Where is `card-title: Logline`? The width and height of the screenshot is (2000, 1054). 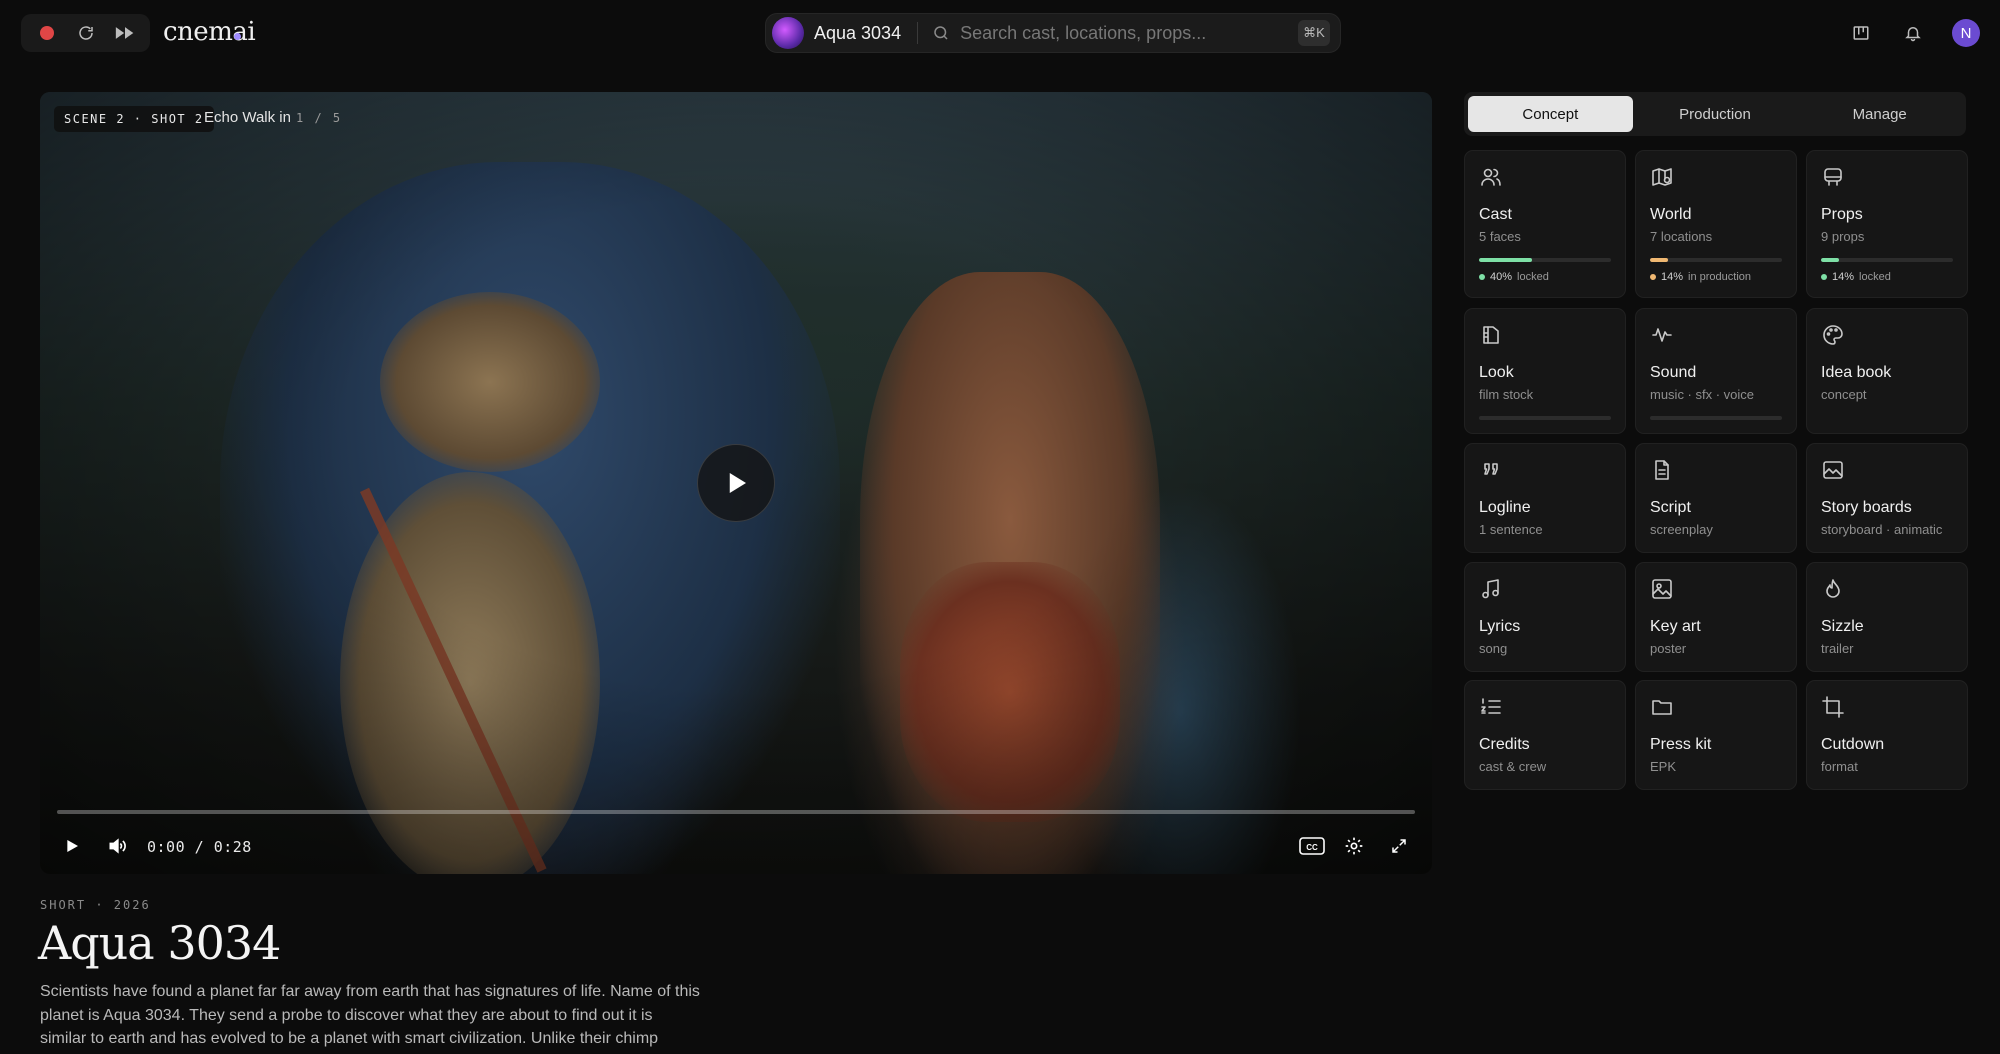 card-title: Logline is located at coordinates (1505, 507).